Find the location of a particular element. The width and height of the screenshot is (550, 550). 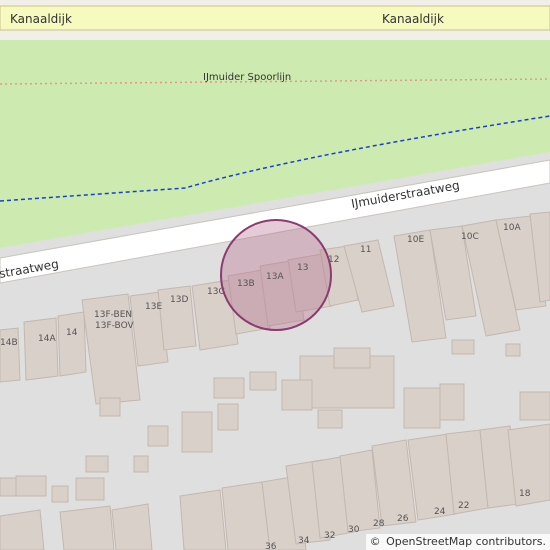

house-number: 10C is located at coordinates (470, 237).